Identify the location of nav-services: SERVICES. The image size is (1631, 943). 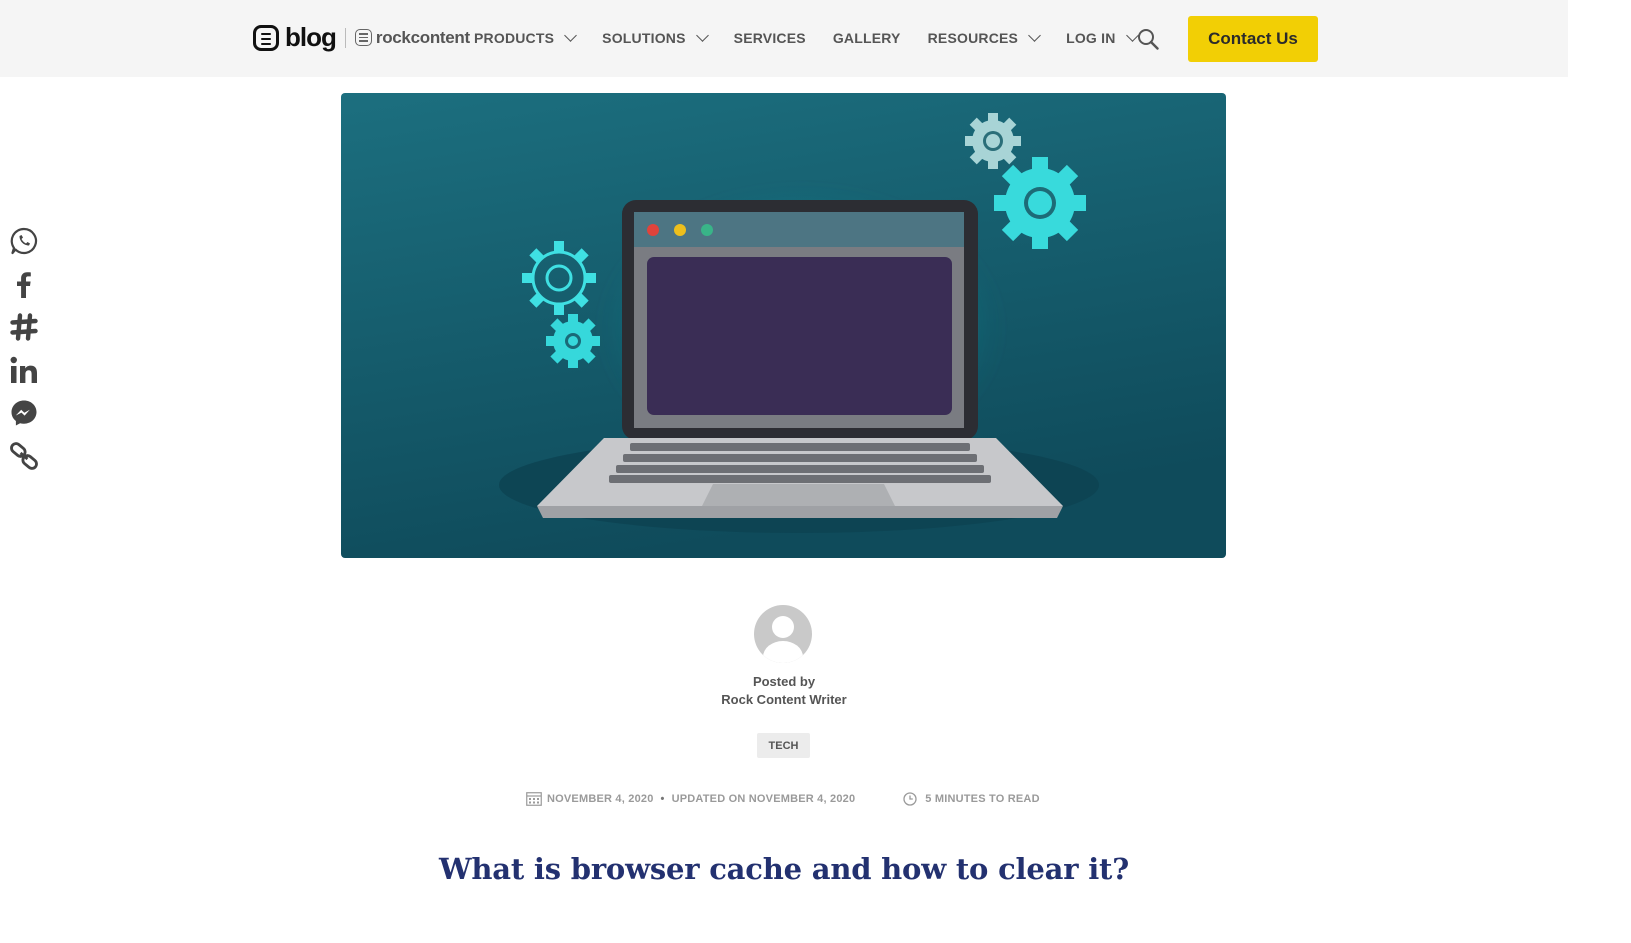
(770, 38).